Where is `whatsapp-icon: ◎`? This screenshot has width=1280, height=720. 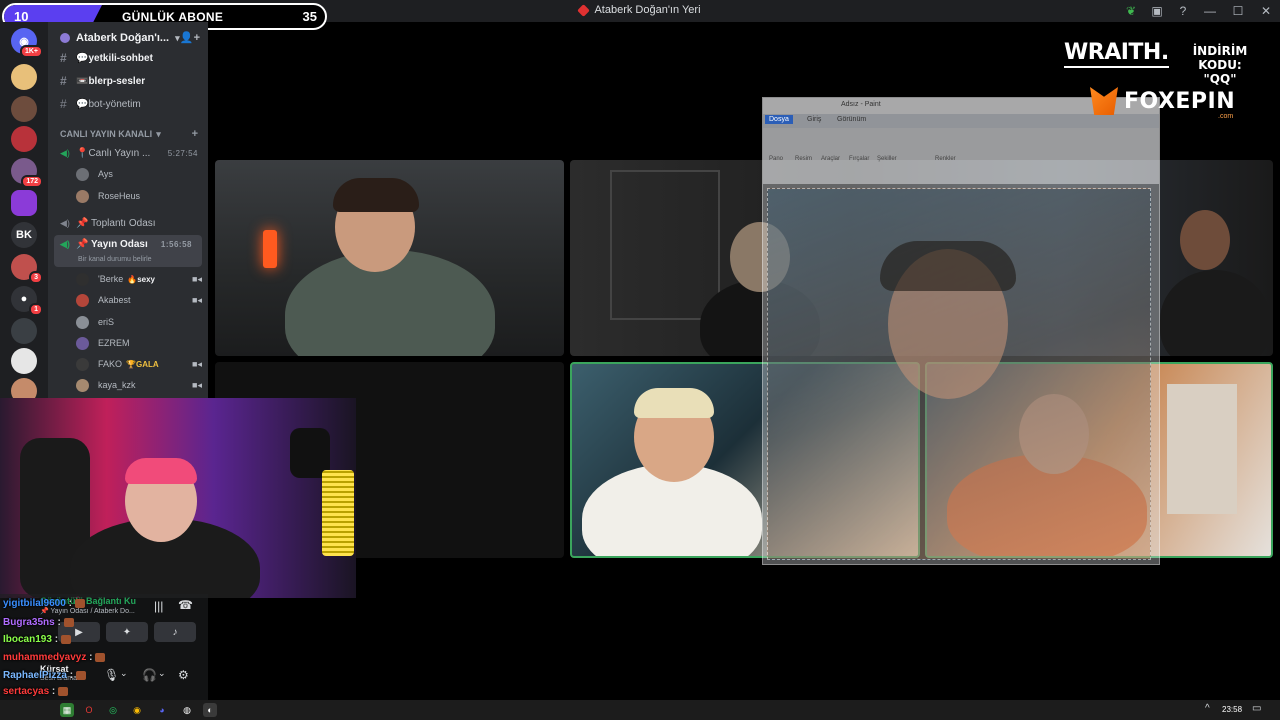
whatsapp-icon: ◎ is located at coordinates (113, 710).